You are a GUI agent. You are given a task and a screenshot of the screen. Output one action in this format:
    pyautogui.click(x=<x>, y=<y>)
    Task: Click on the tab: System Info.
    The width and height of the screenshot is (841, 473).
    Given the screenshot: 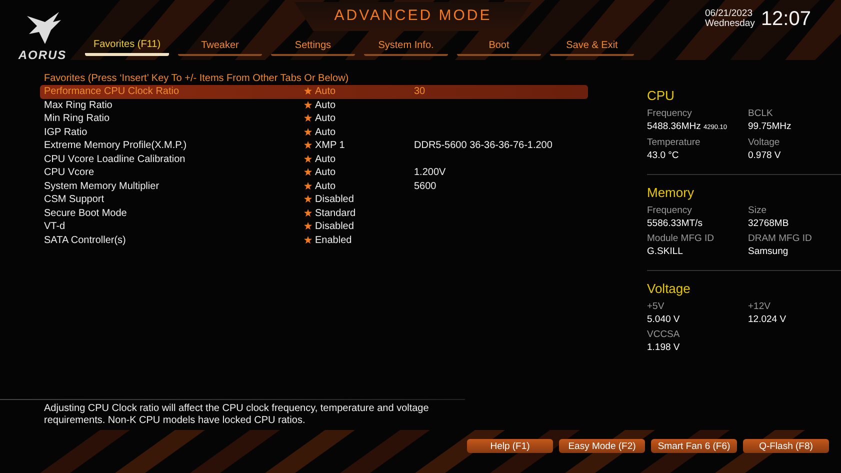 What is the action you would take?
    pyautogui.click(x=406, y=47)
    